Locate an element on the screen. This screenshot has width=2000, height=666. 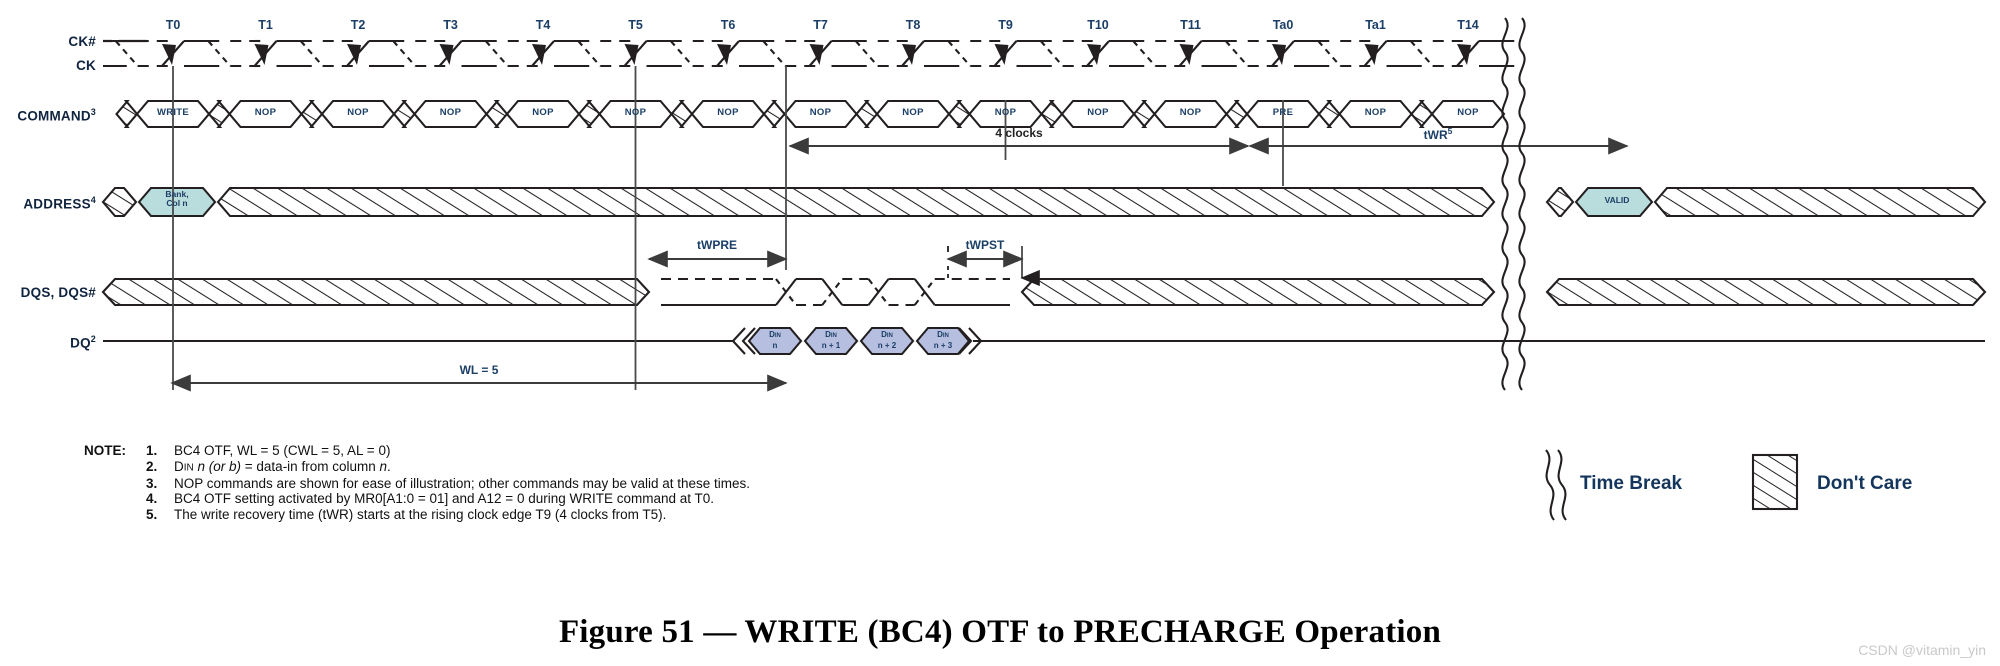
clock-tick-t9: T9 is located at coordinates (1005, 25).